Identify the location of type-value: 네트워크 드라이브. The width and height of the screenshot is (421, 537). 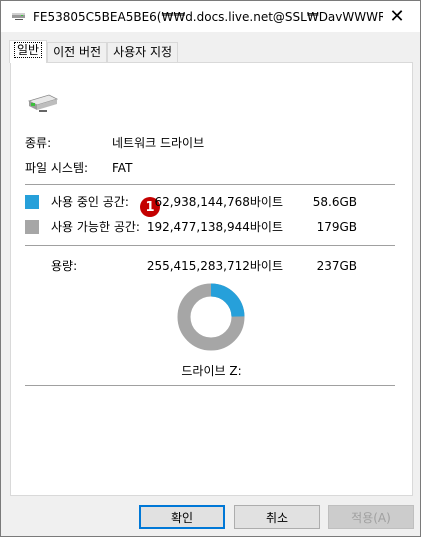
(158, 143).